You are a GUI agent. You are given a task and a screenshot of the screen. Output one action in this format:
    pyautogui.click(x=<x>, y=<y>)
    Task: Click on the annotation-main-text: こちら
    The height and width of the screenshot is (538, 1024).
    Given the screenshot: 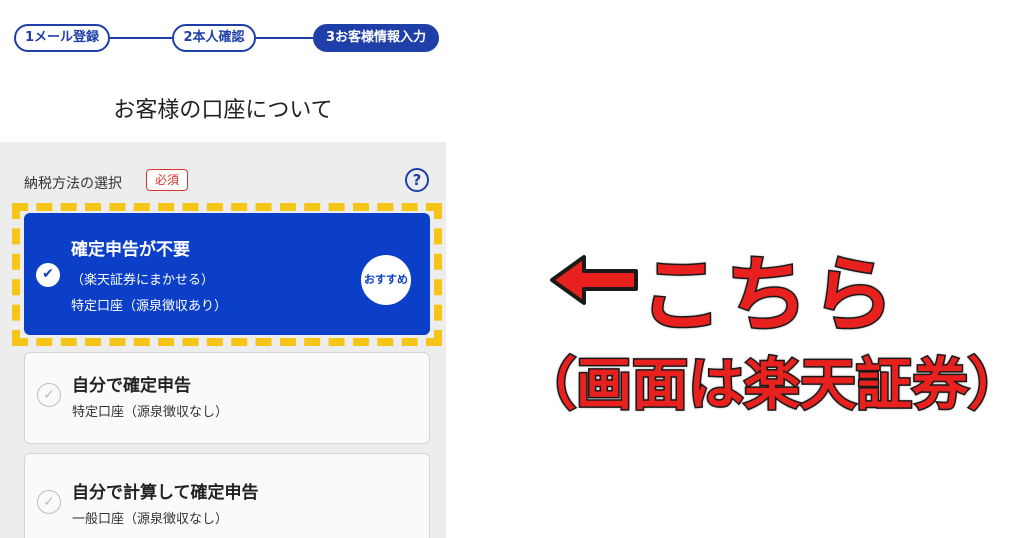 What is the action you would take?
    pyautogui.click(x=768, y=296)
    